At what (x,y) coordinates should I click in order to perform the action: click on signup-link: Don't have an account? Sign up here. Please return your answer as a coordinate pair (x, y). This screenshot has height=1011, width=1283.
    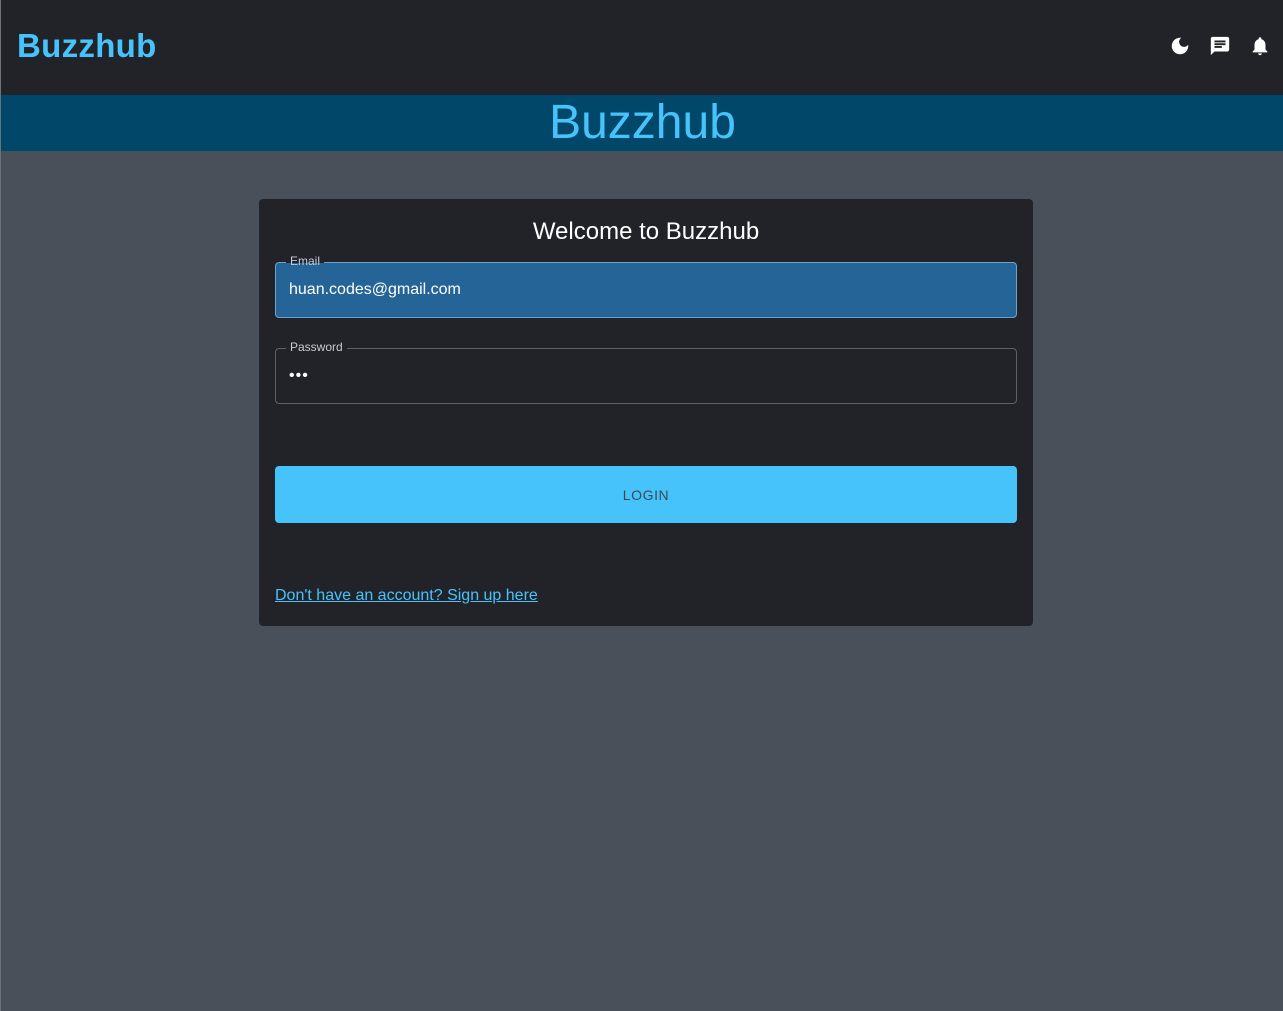
    Looking at the image, I should click on (406, 596).